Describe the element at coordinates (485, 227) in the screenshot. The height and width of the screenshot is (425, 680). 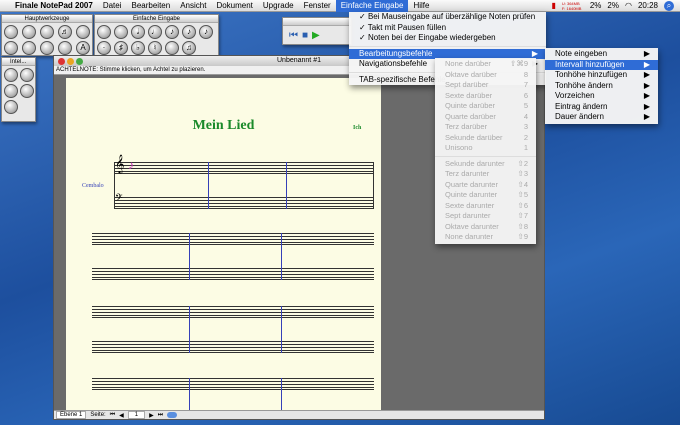
I see `menu-item-interval: Oktave darunter ⇧8` at that location.